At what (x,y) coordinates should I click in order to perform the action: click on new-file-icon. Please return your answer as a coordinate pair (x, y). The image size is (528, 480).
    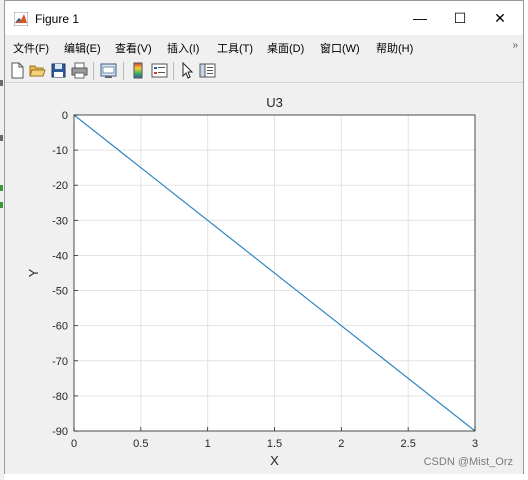
    Looking at the image, I should click on (17, 70).